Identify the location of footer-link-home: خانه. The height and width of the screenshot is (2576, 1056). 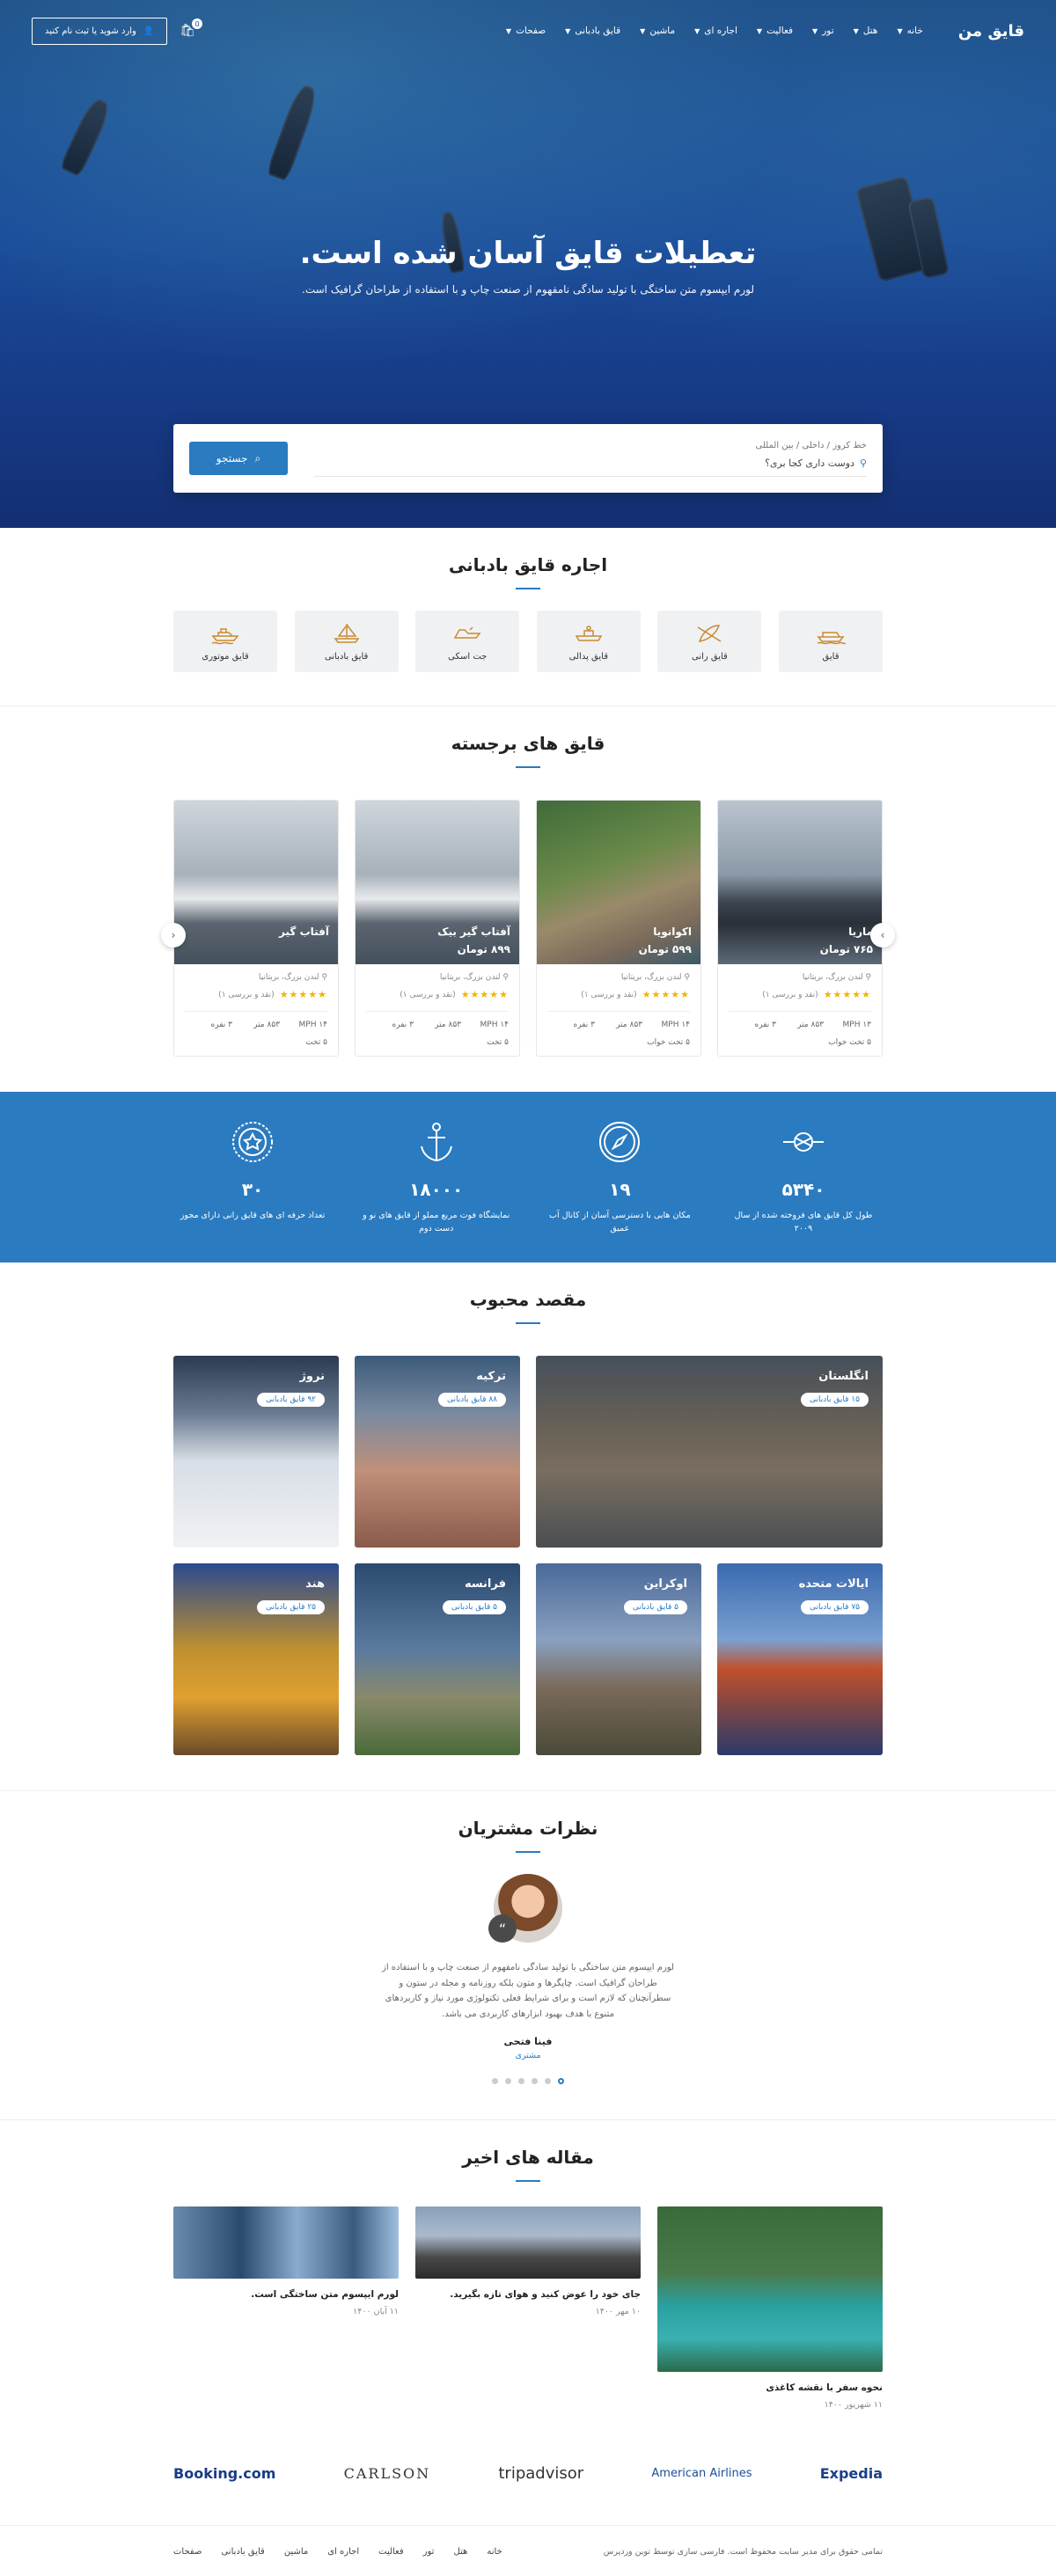
(495, 2552).